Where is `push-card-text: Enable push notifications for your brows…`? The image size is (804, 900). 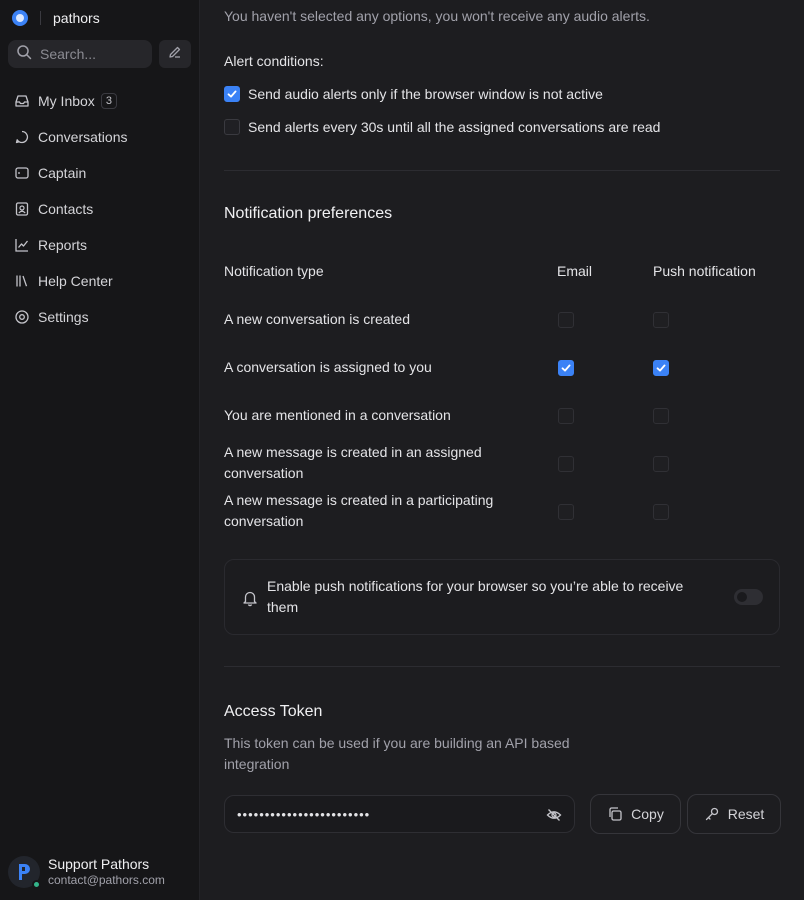
push-card-text: Enable push notifications for your brows… is located at coordinates (475, 596).